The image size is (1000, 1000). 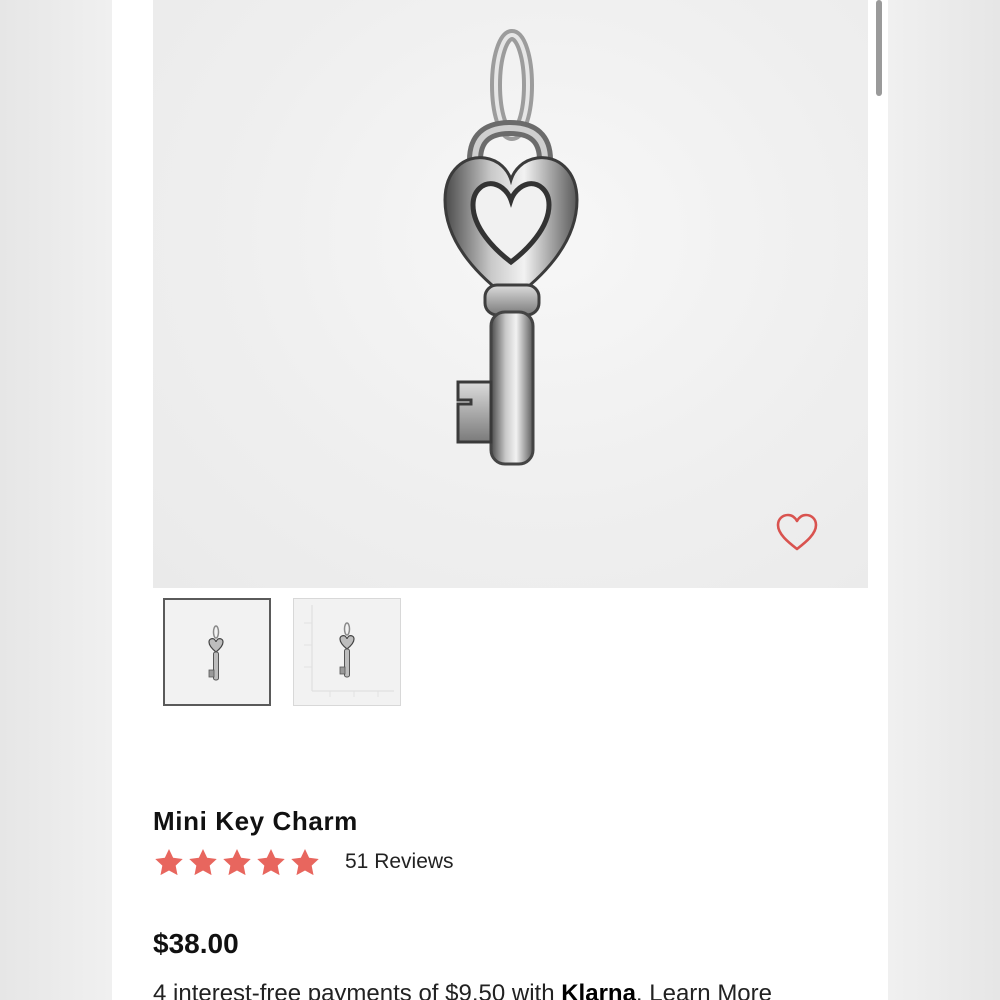 What do you see at coordinates (710, 990) in the screenshot?
I see `learn-more-link: Learn More` at bounding box center [710, 990].